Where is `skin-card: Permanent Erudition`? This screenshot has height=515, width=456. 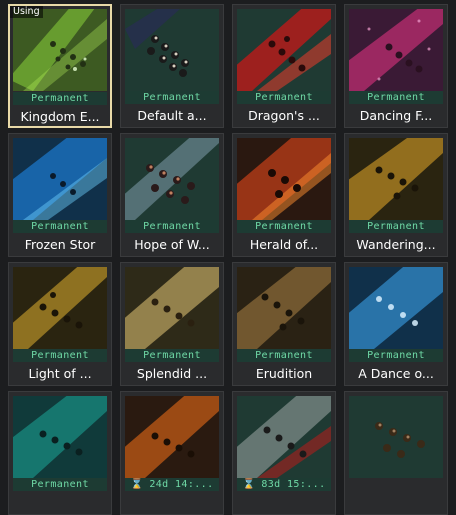
skin-card: Permanent Erudition is located at coordinates (284, 324).